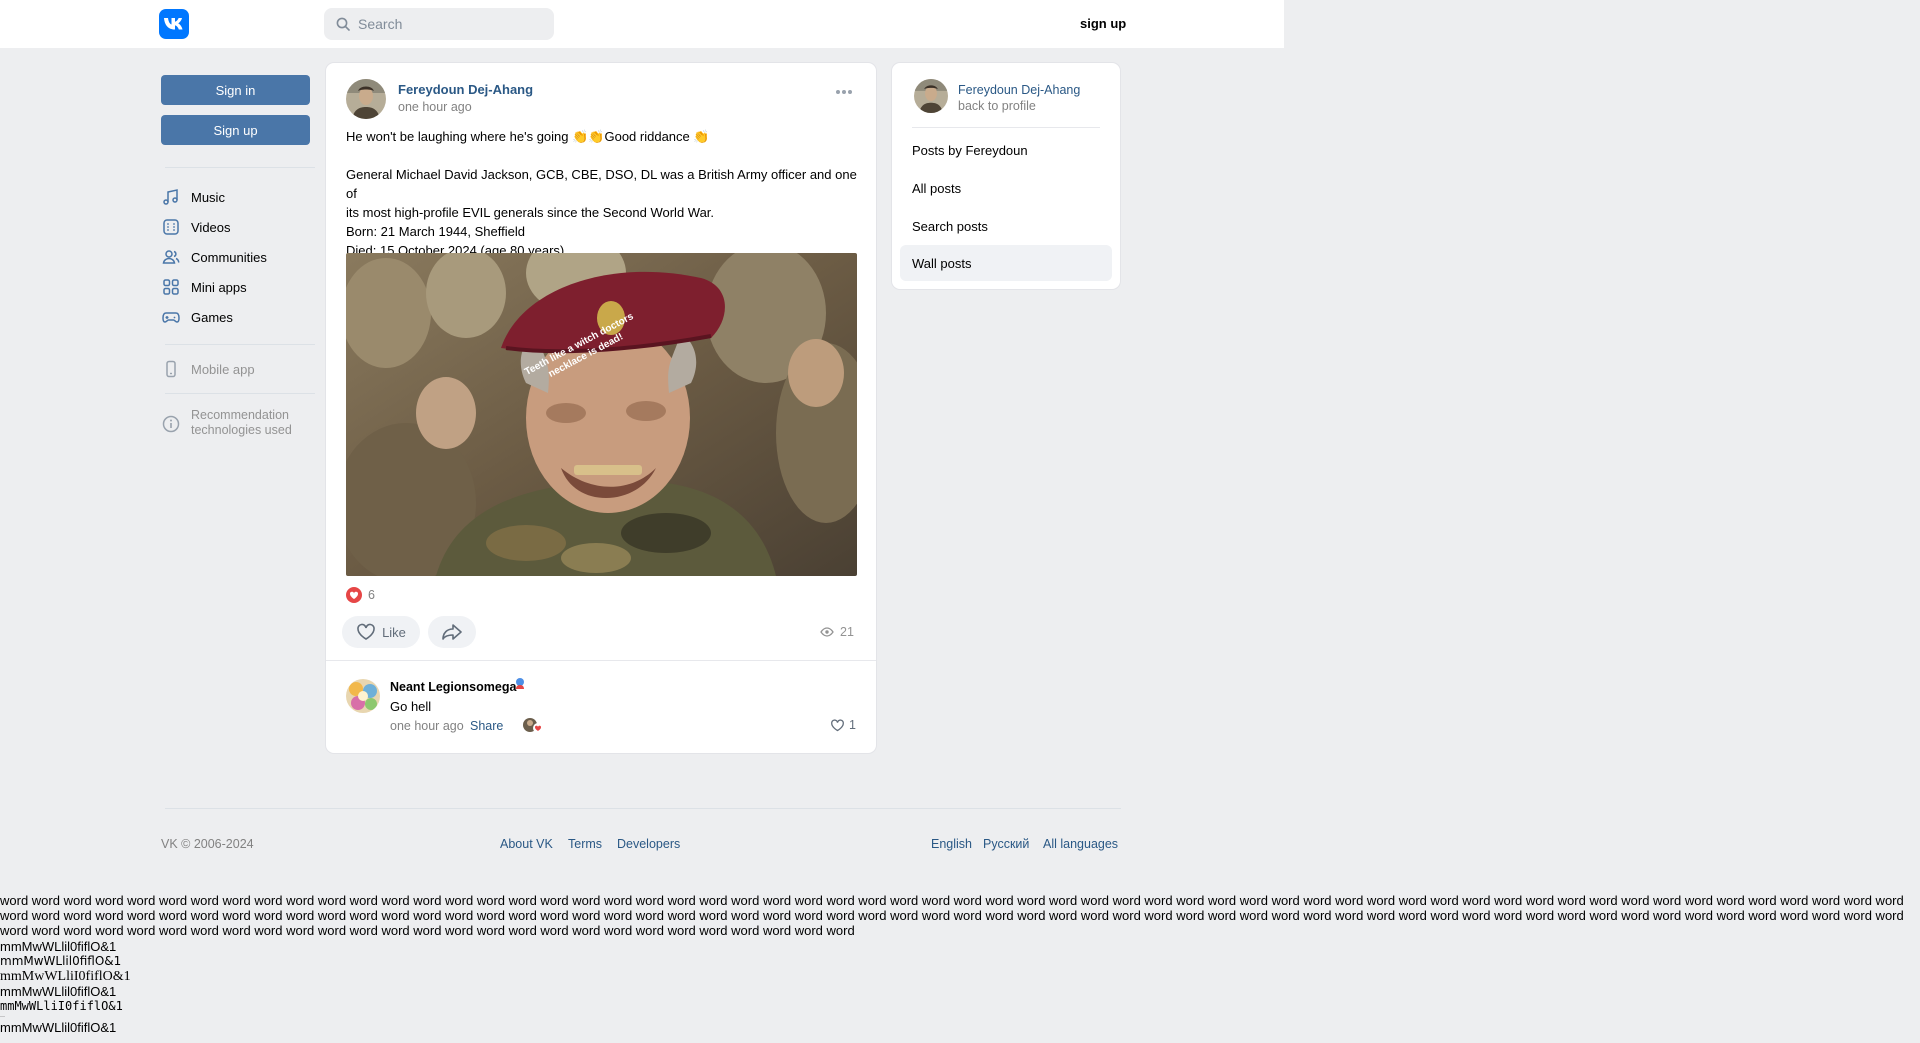  Describe the element at coordinates (366, 99) in the screenshot. I see `post-author-avatar` at that location.